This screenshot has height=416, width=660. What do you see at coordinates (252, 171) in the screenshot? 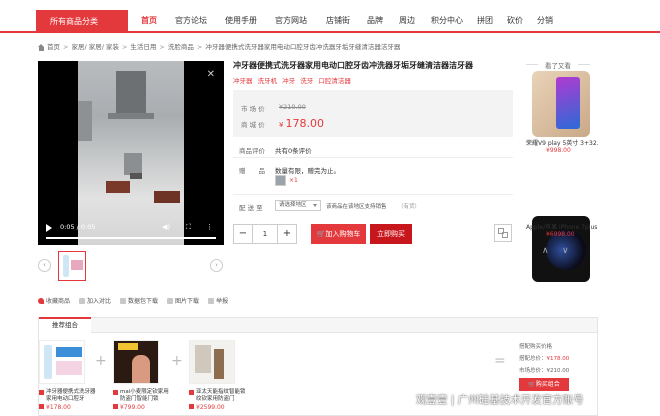
I see `gift-label: 赠 品` at bounding box center [252, 171].